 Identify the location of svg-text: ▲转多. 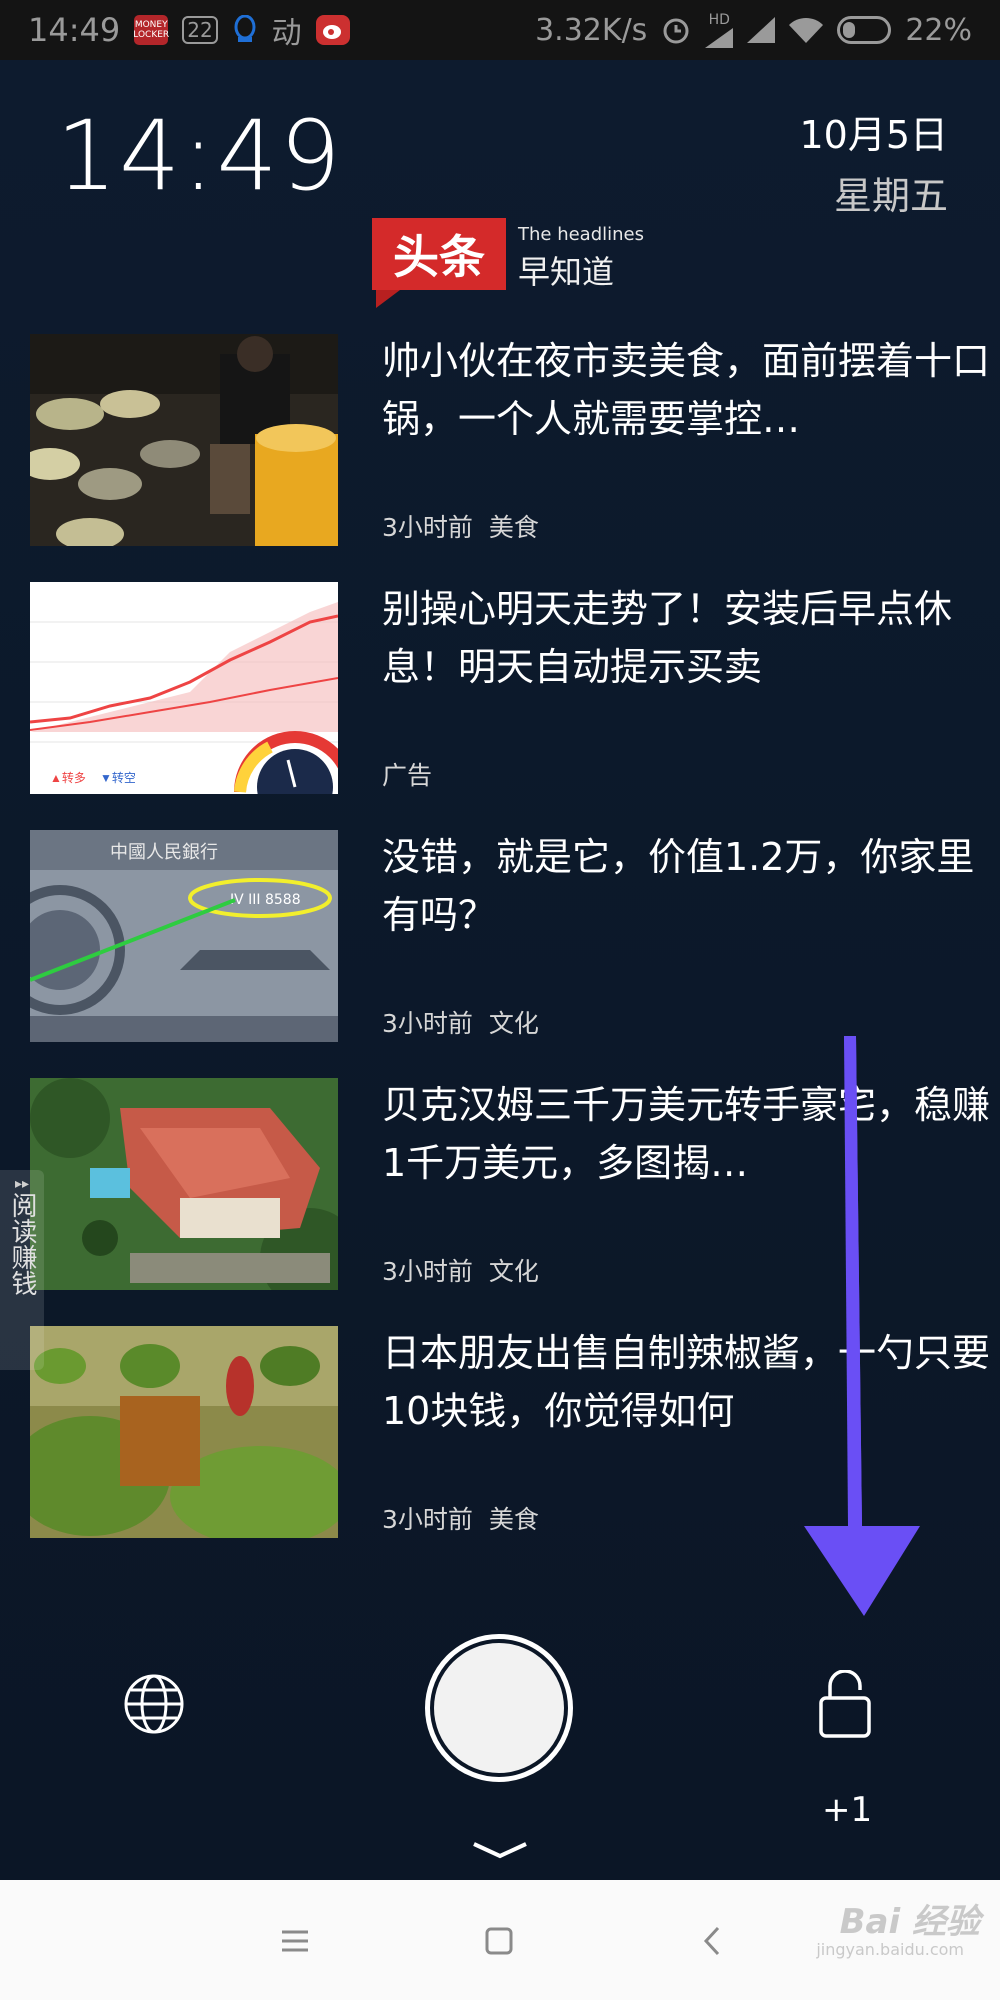
(68, 777).